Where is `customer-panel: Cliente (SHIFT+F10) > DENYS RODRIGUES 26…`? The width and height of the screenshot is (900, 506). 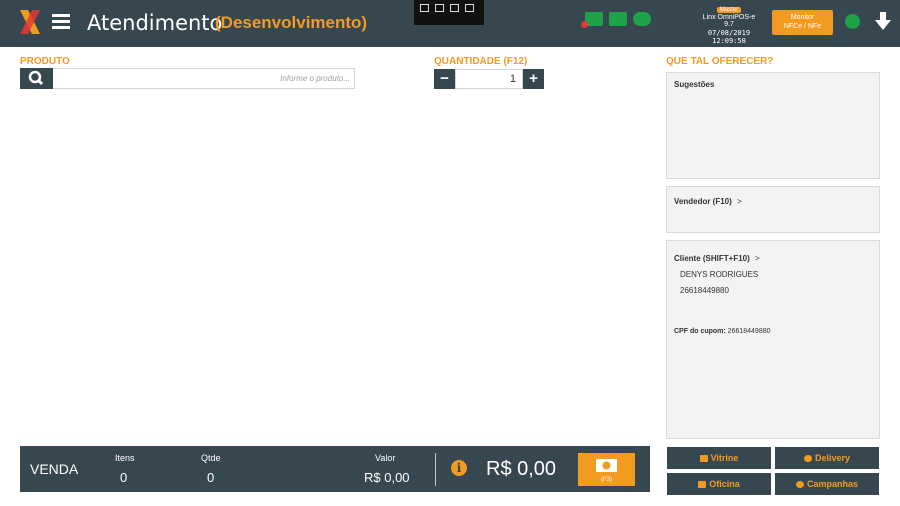 customer-panel: Cliente (SHIFT+F10) > DENYS RODRIGUES 26… is located at coordinates (773, 339).